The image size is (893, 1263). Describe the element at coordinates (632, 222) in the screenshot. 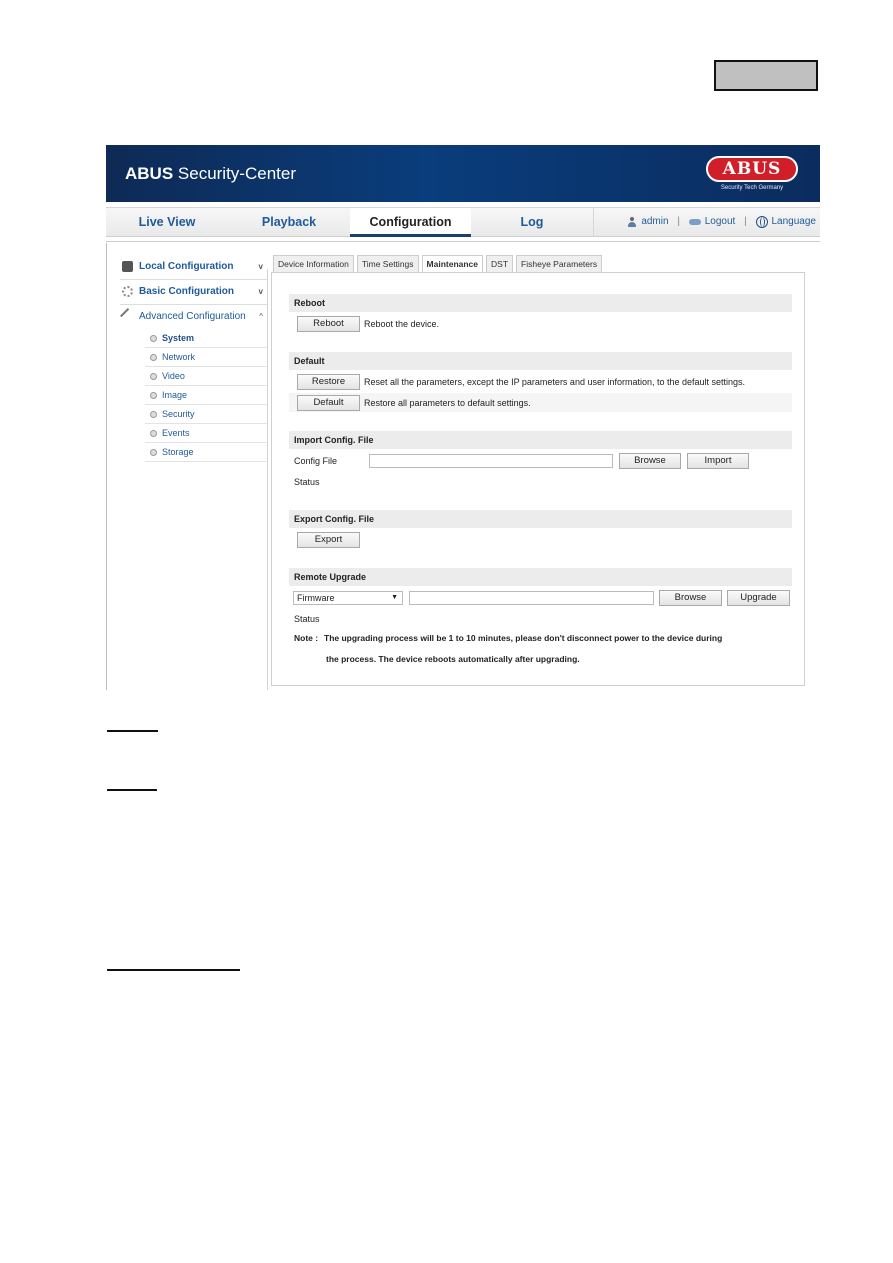

I see `user-icon` at that location.